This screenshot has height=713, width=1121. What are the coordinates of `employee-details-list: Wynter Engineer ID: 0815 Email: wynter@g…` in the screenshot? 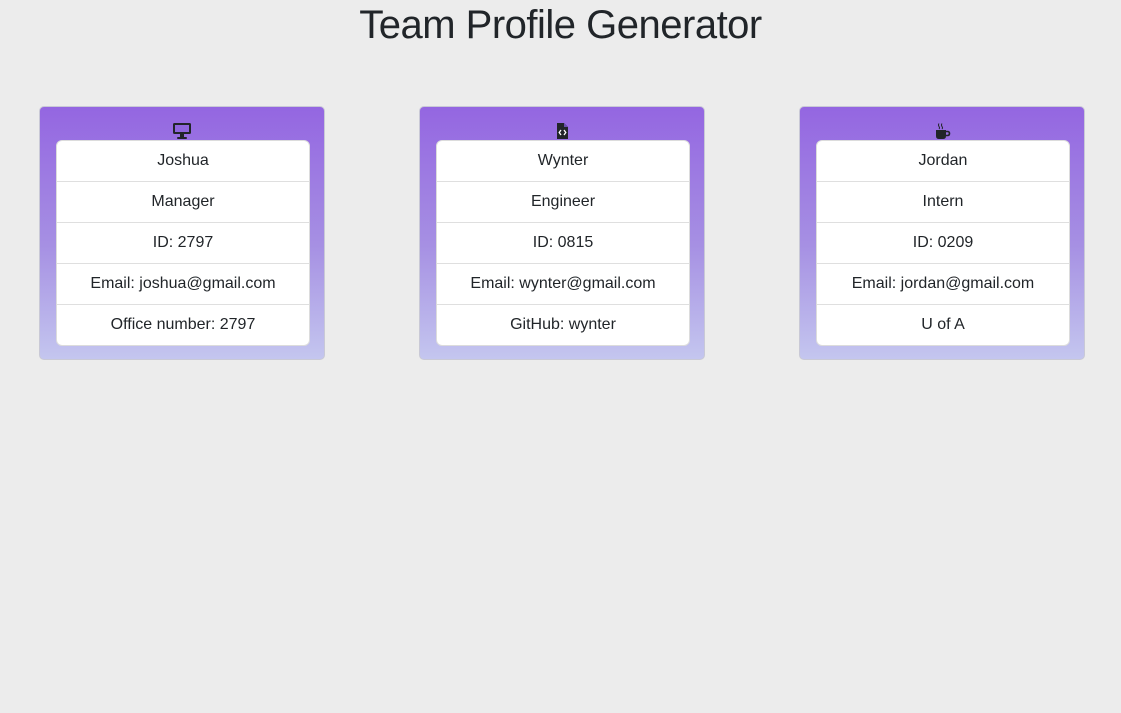 It's located at (563, 243).